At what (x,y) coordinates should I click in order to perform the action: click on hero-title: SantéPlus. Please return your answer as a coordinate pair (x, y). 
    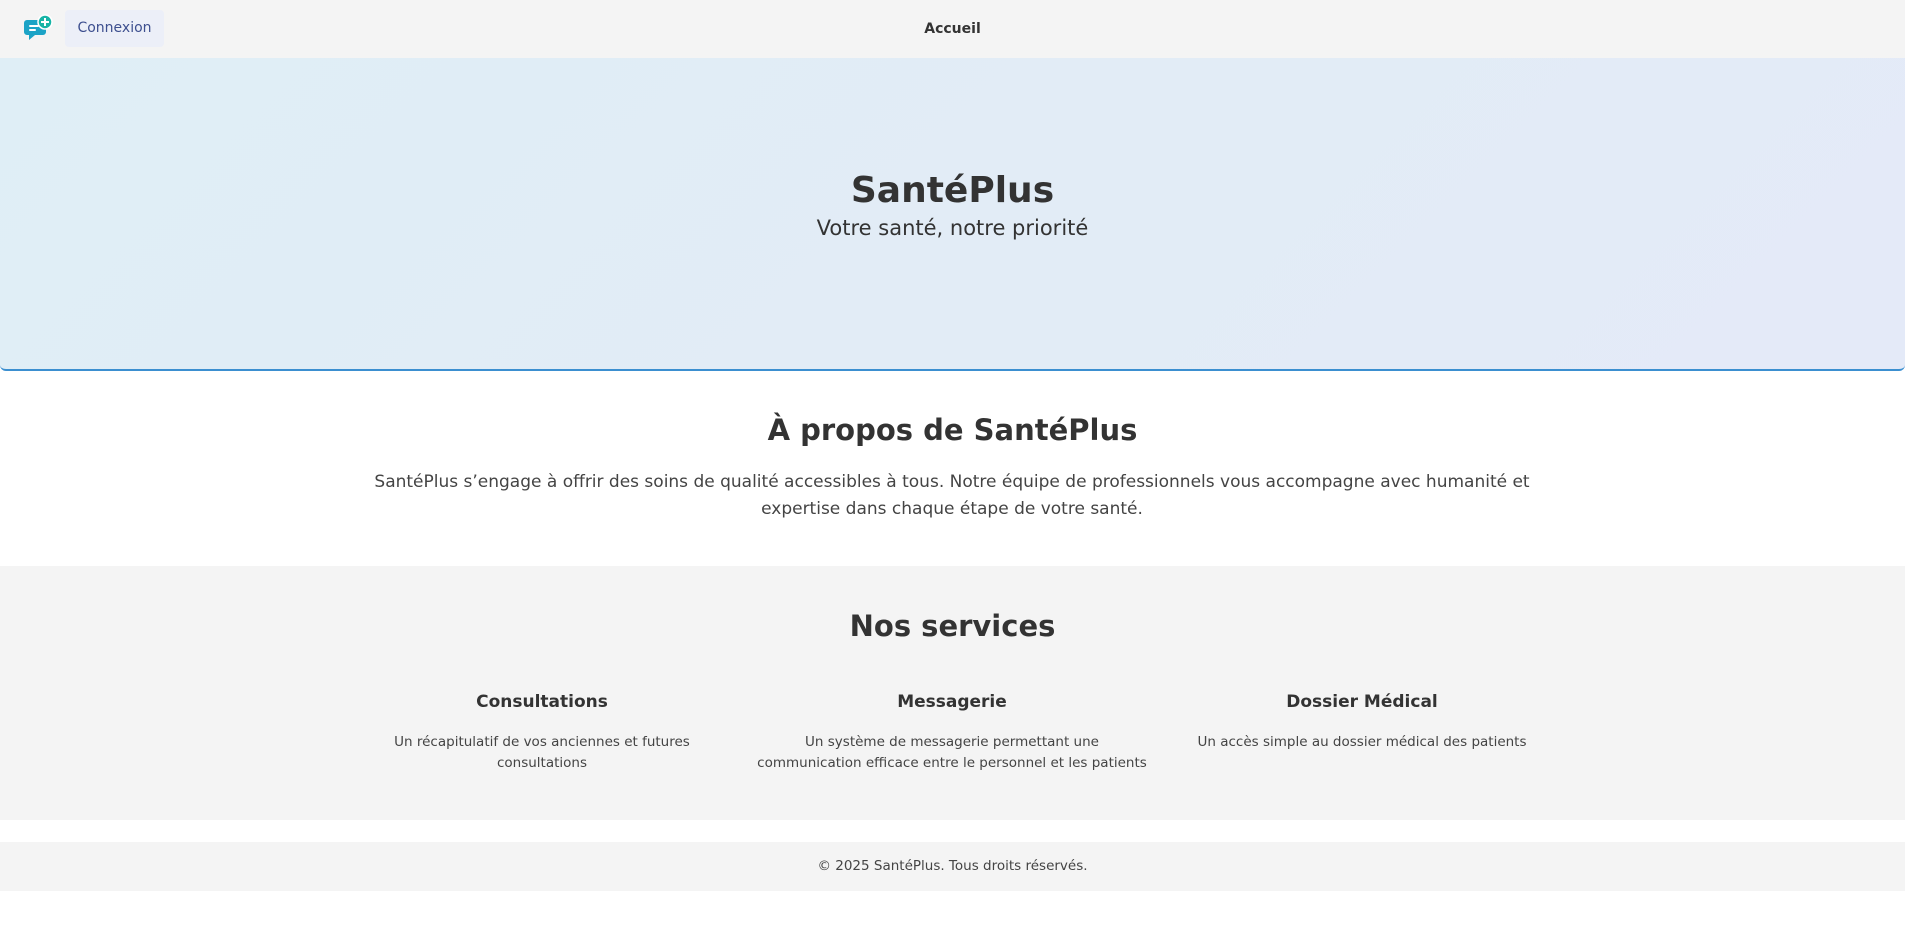
    Looking at the image, I should click on (952, 190).